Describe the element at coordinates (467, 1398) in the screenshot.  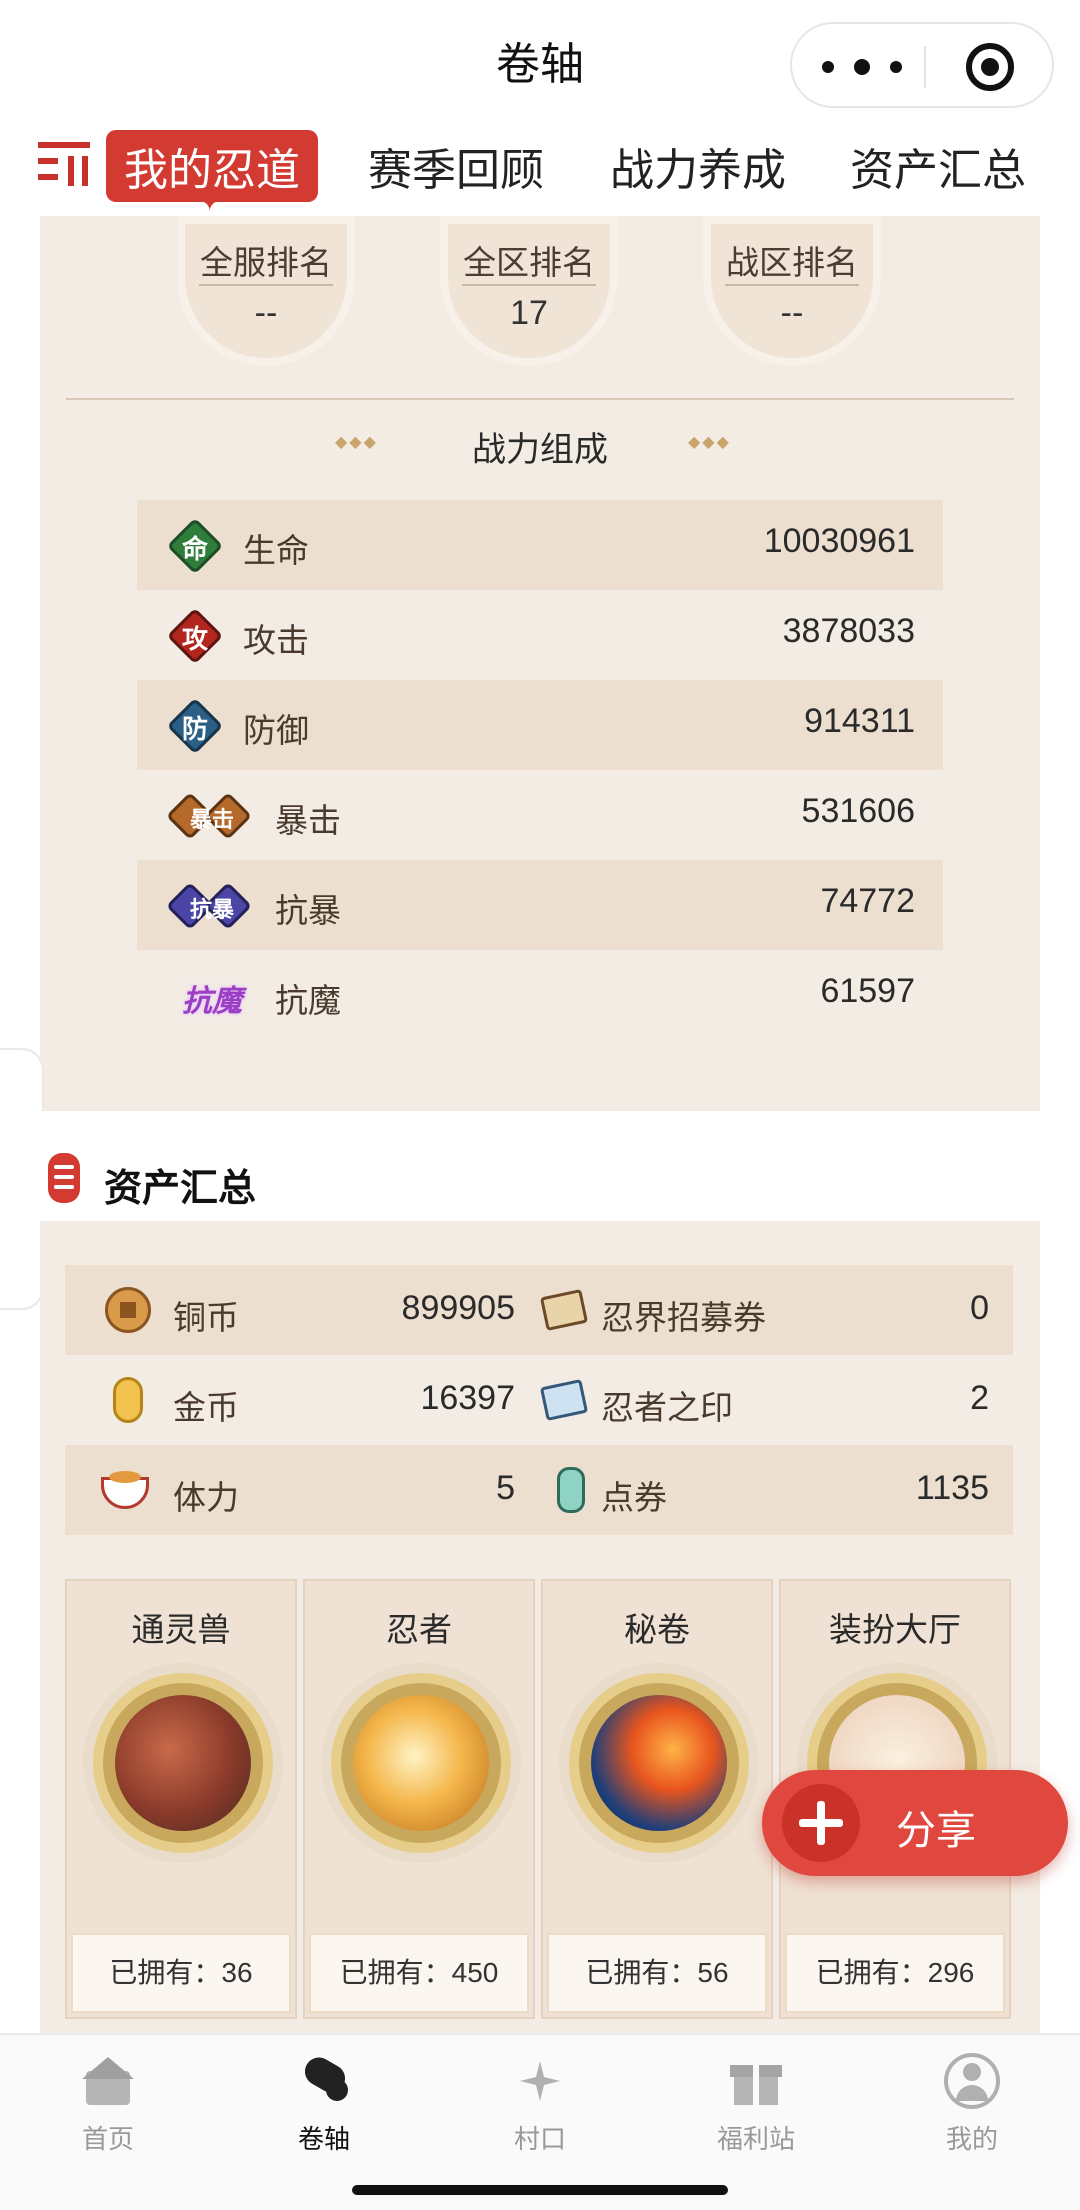
I see `asset-value: 16397` at that location.